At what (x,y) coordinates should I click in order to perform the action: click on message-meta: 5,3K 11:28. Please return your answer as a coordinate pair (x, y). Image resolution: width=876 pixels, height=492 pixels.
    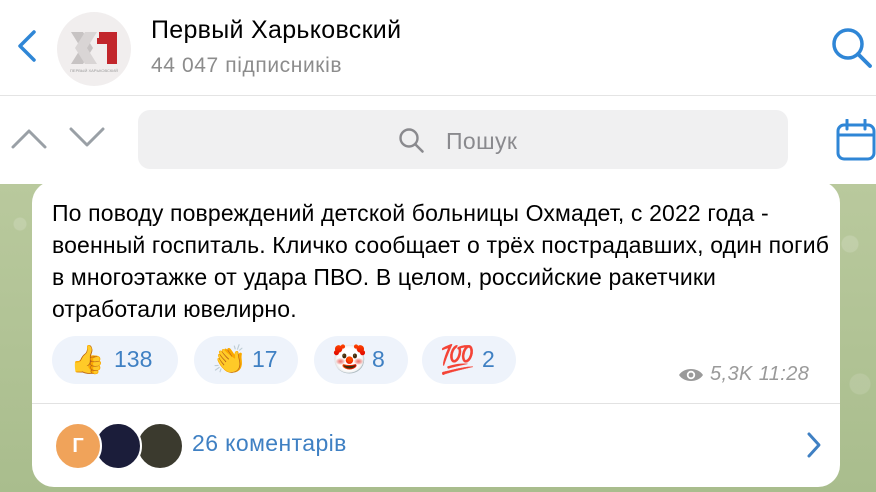
    Looking at the image, I should click on (759, 374).